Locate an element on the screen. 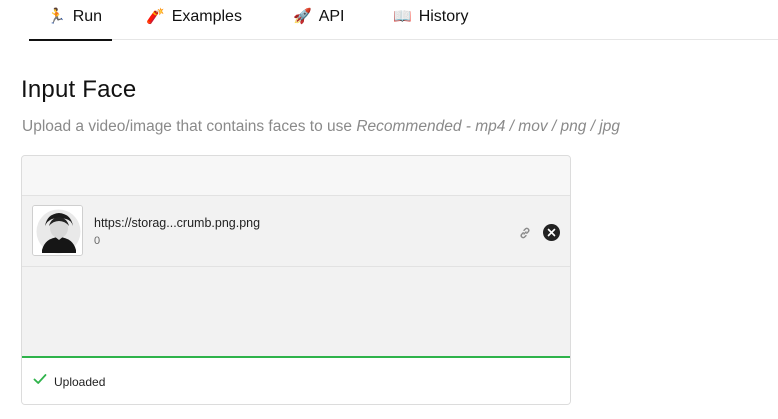 Image resolution: width=778 pixels, height=419 pixels. close-icon is located at coordinates (551, 232).